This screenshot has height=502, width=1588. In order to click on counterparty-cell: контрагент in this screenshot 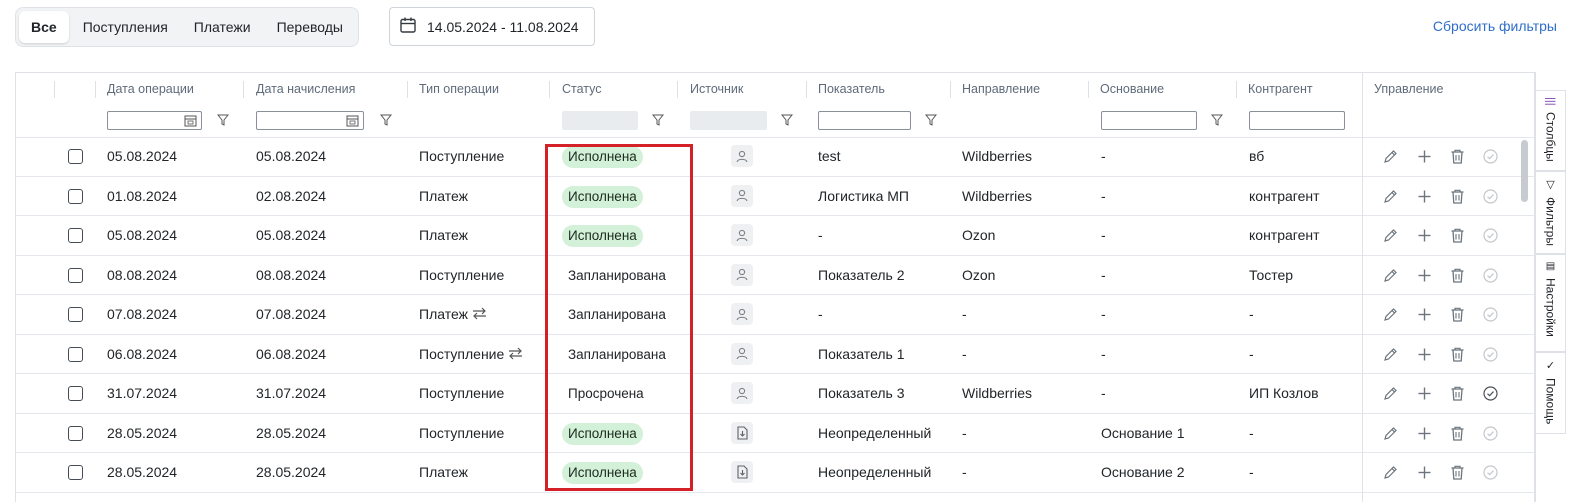, I will do `click(1284, 195)`.